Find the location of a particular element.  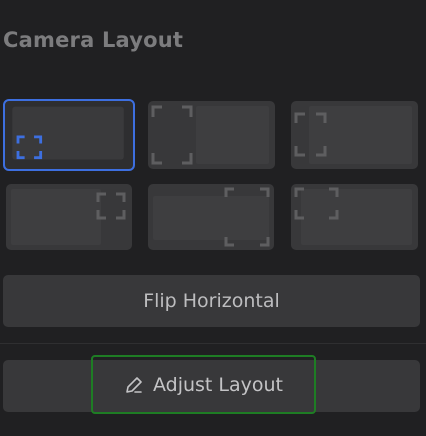

pencil-icon is located at coordinates (134, 384).